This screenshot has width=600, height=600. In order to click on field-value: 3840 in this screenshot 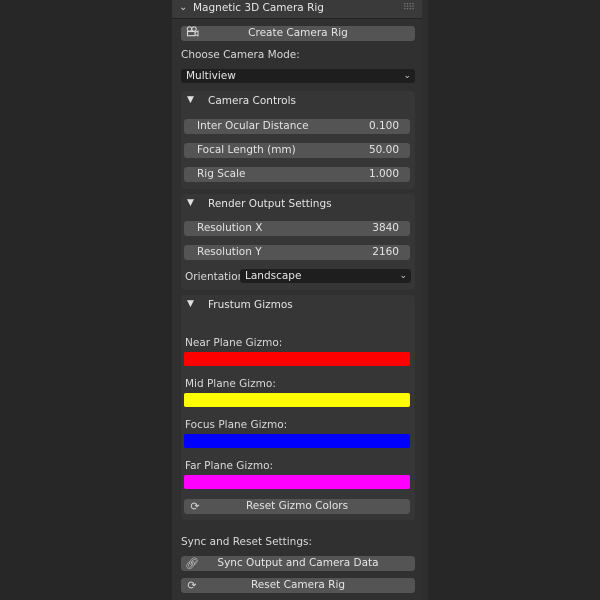, I will do `click(385, 228)`.